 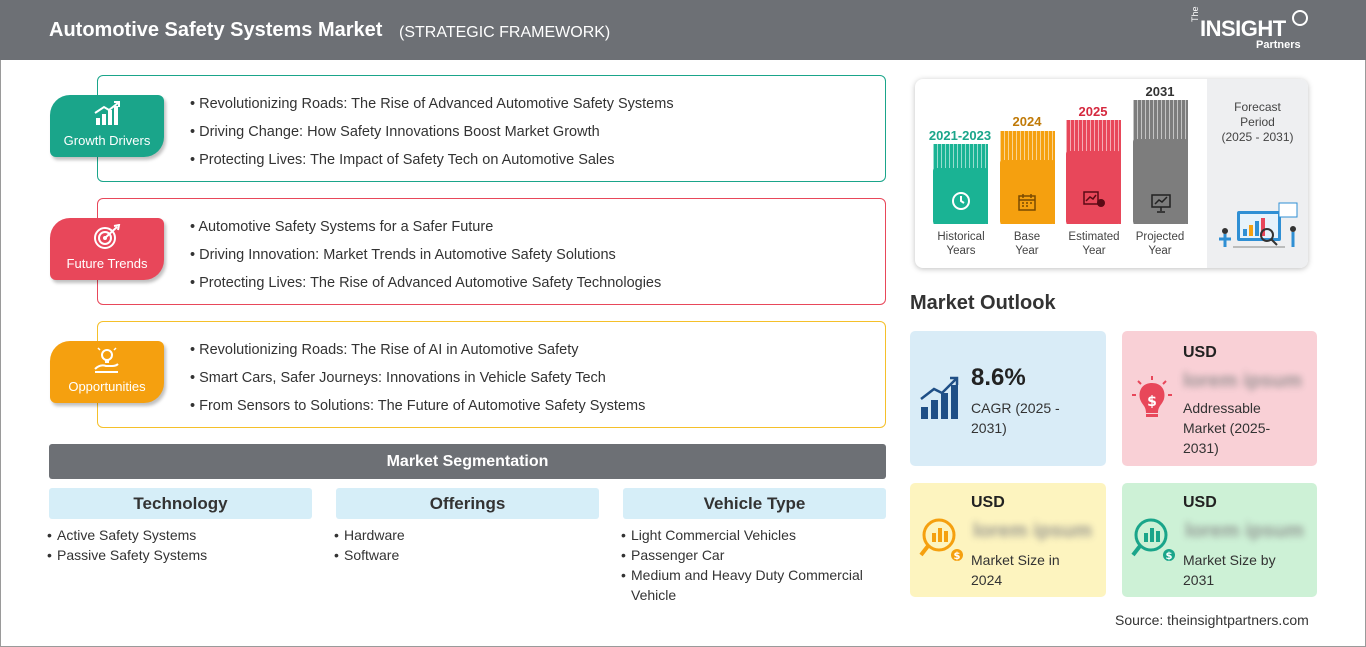 What do you see at coordinates (1212, 620) in the screenshot?
I see `source-citation: Source: theinsightpartners.com` at bounding box center [1212, 620].